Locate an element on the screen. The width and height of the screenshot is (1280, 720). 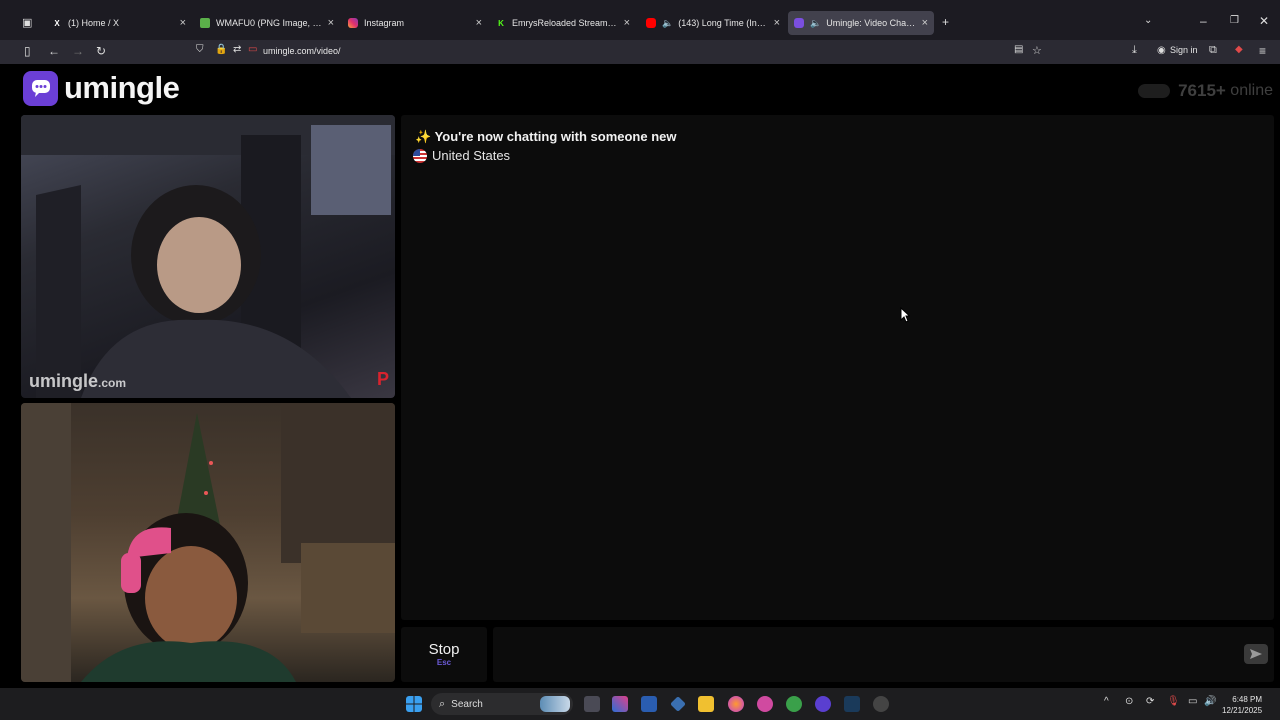
back-icon: ← is located at coordinates (54, 51).